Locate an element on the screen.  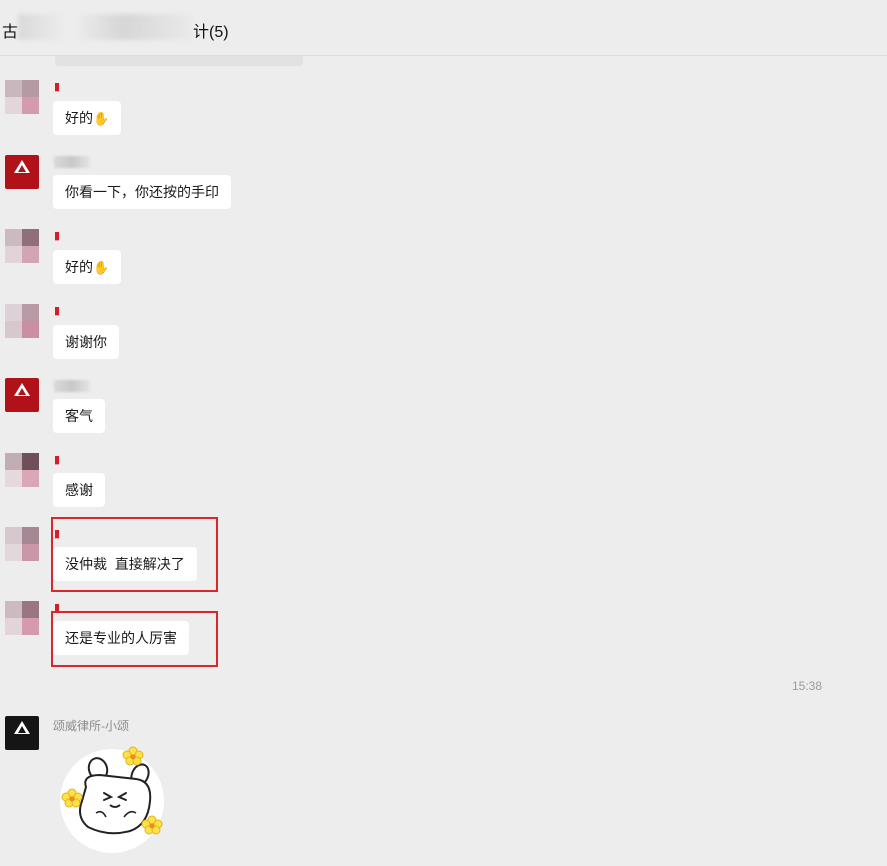
message-bubble: 你看一下，你还按的手印 is located at coordinates (142, 192).